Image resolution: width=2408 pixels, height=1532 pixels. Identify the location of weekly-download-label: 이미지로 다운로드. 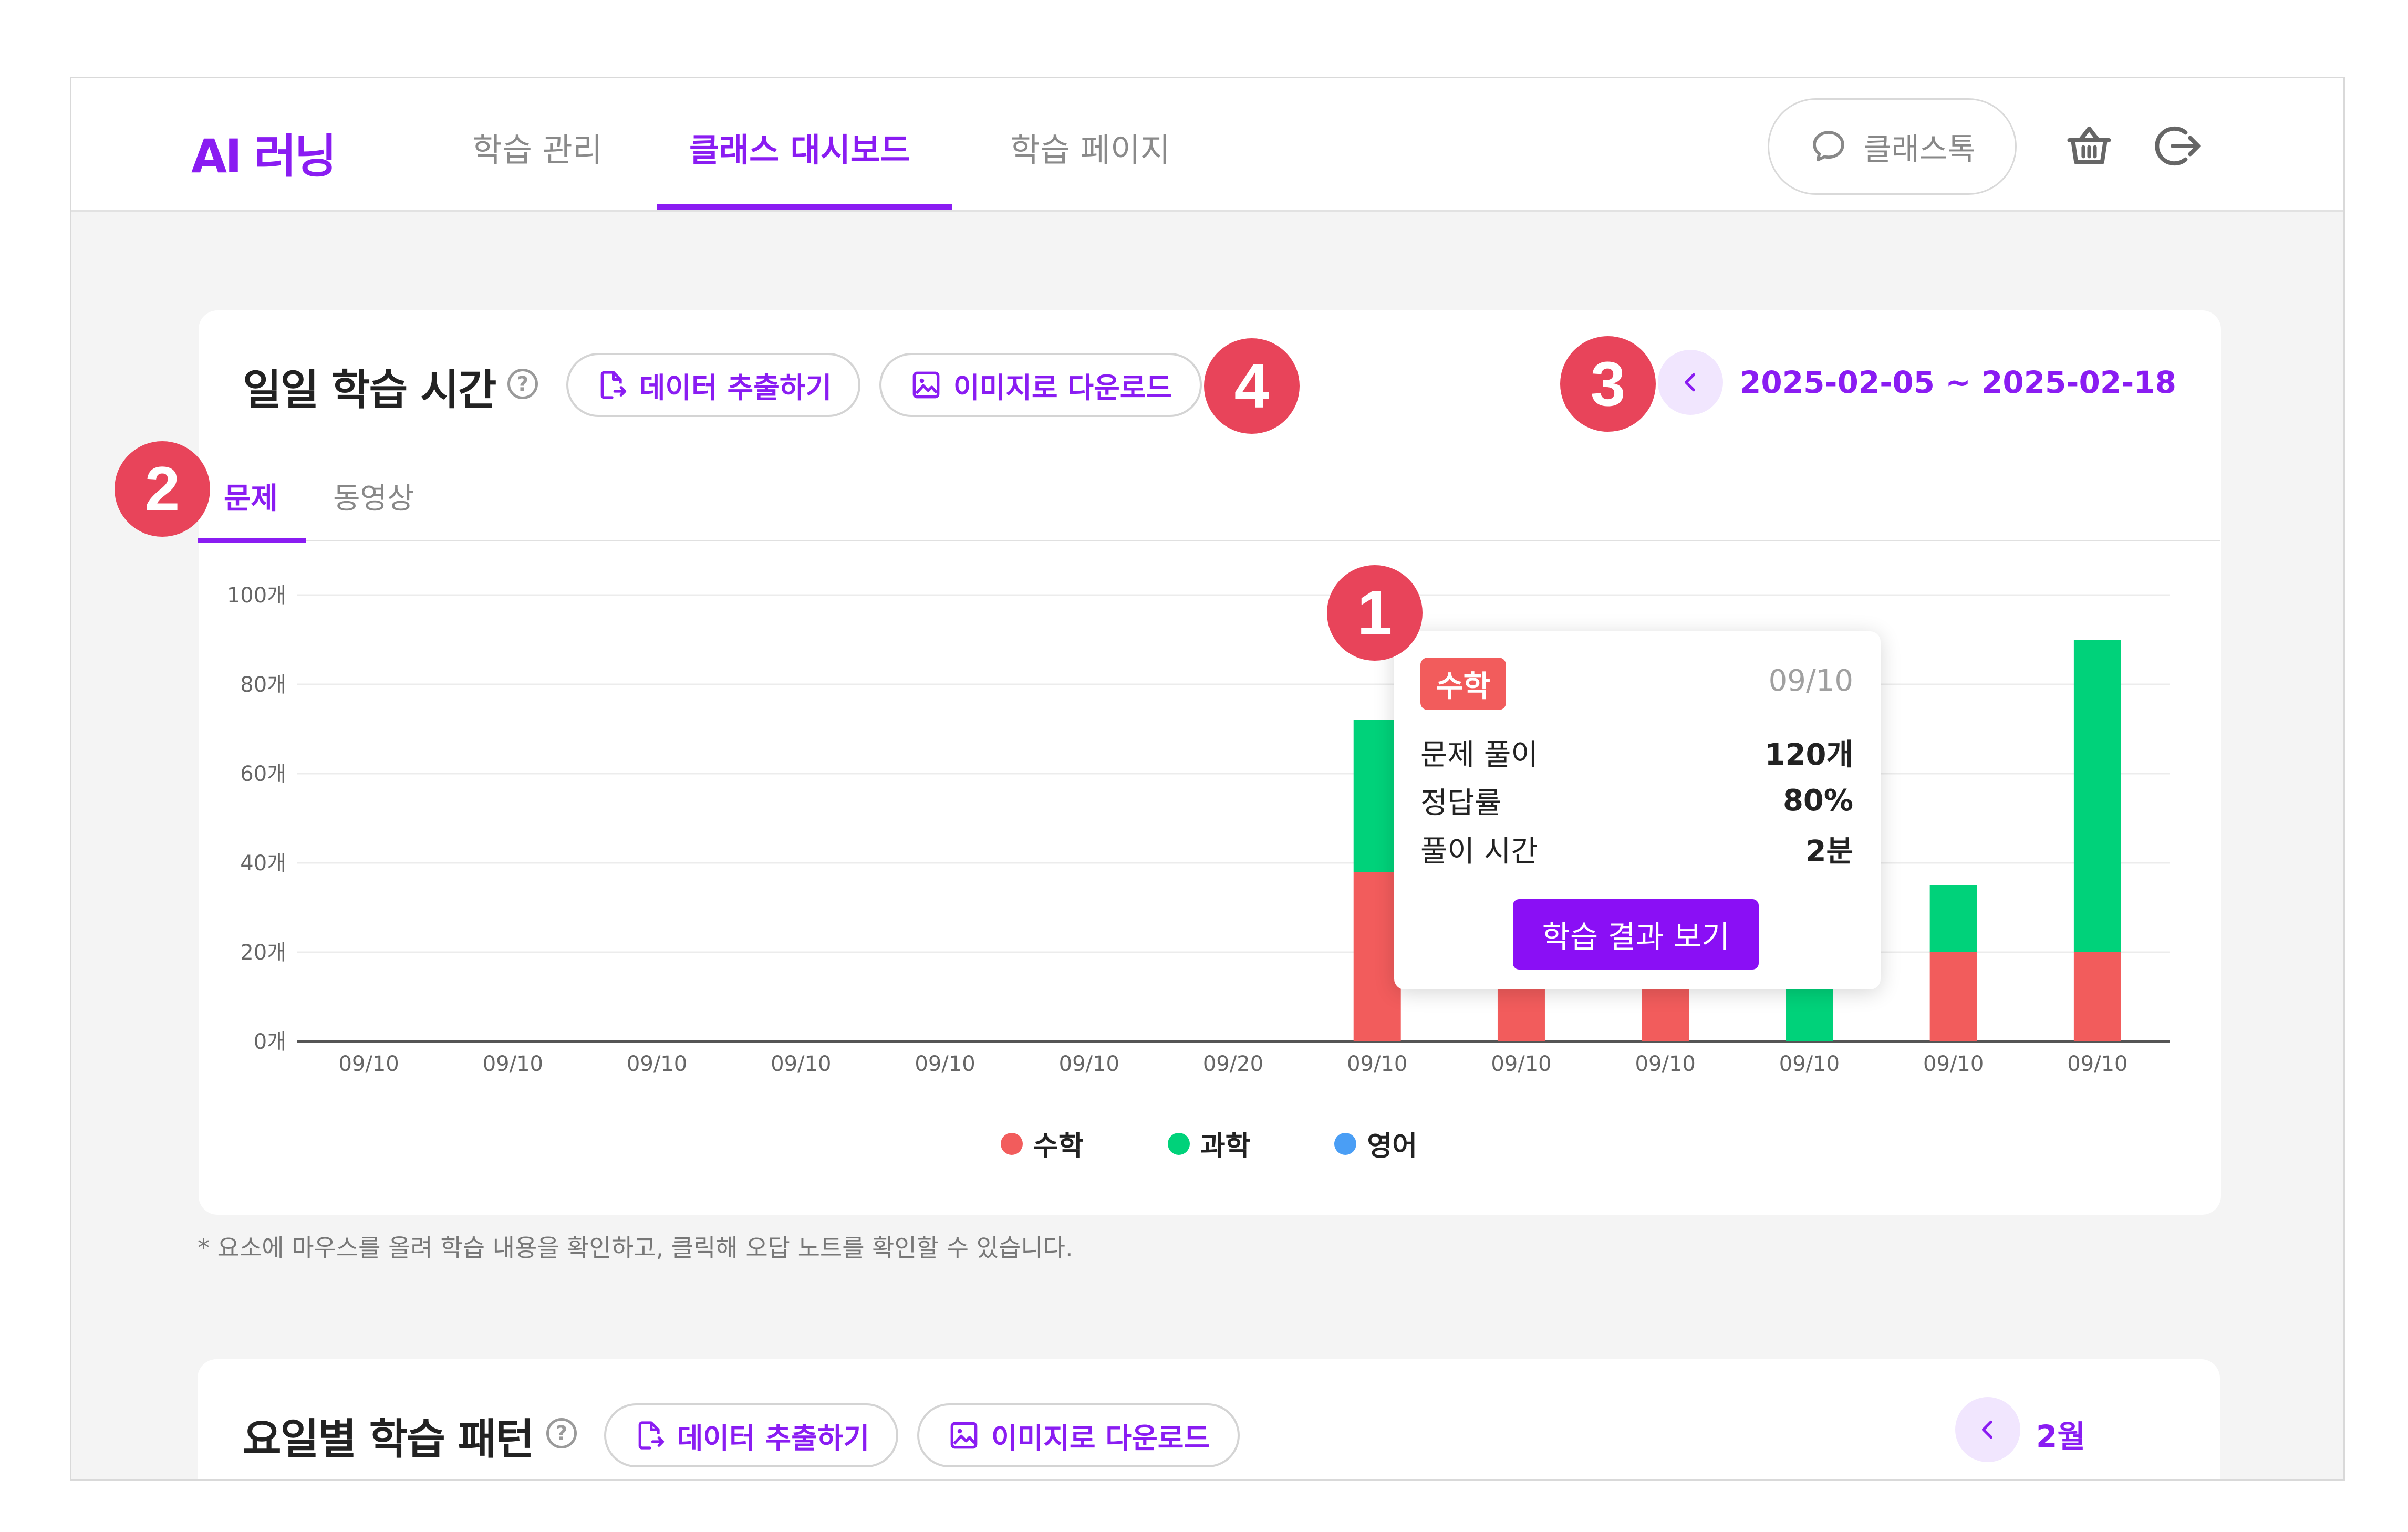
(1100, 1438).